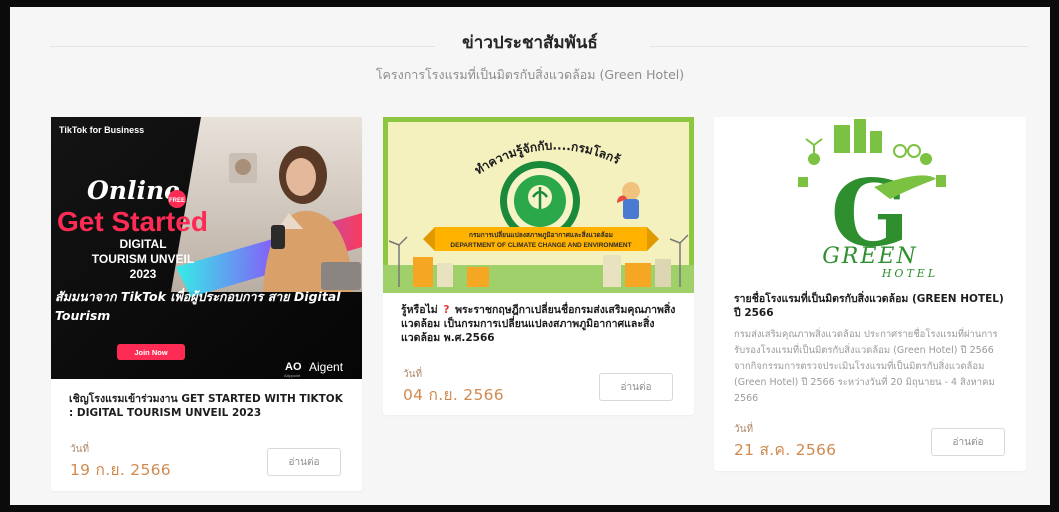  What do you see at coordinates (150, 352) in the screenshot?
I see `svg-text: Join Now` at bounding box center [150, 352].